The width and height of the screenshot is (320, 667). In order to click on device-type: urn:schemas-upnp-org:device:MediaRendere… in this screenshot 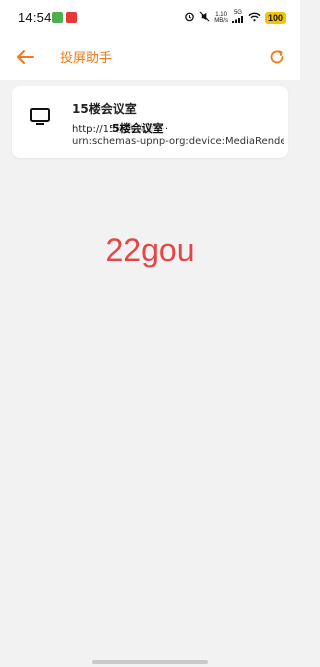, I will do `click(178, 141)`.